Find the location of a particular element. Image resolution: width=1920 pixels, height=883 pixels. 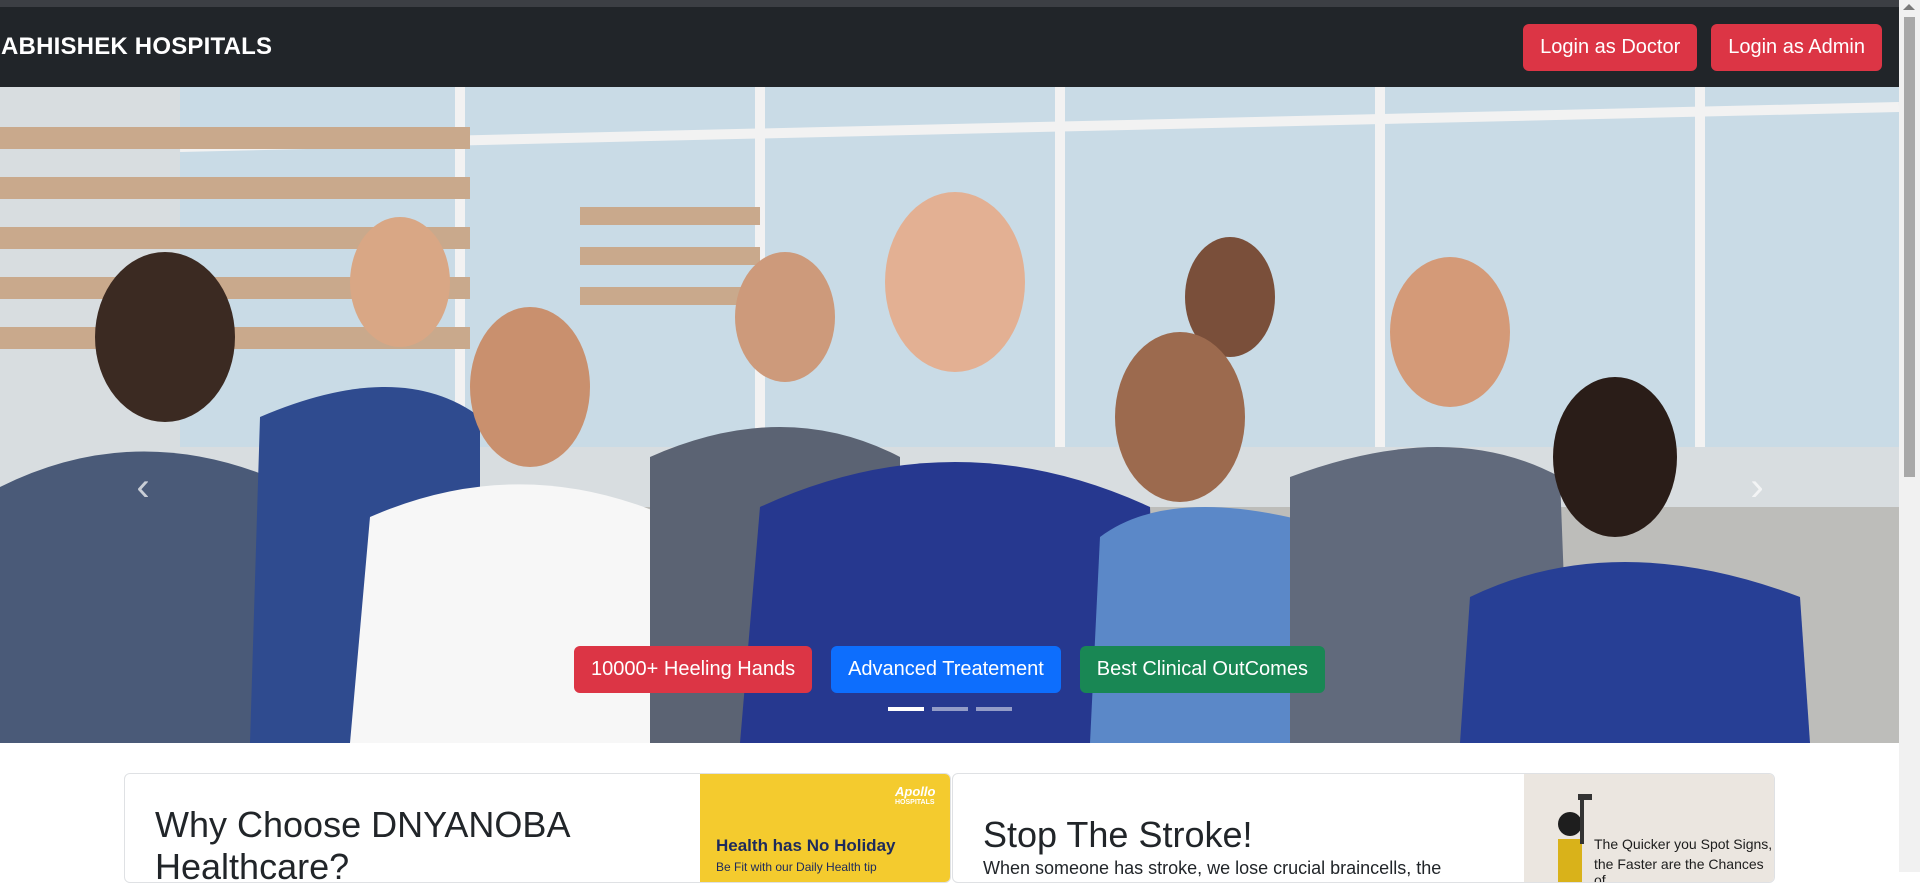

advanced-treatment-button: Advanced Treatement is located at coordinates (946, 669).